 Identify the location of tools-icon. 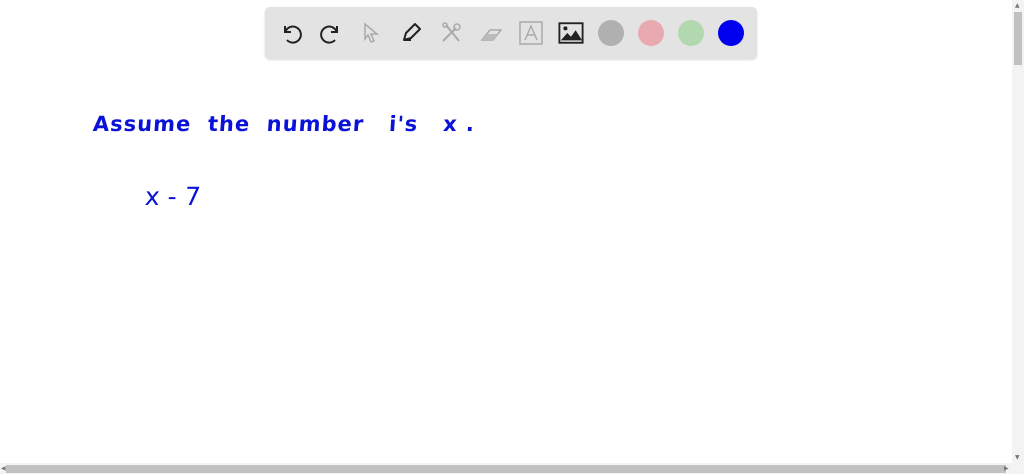
(451, 32).